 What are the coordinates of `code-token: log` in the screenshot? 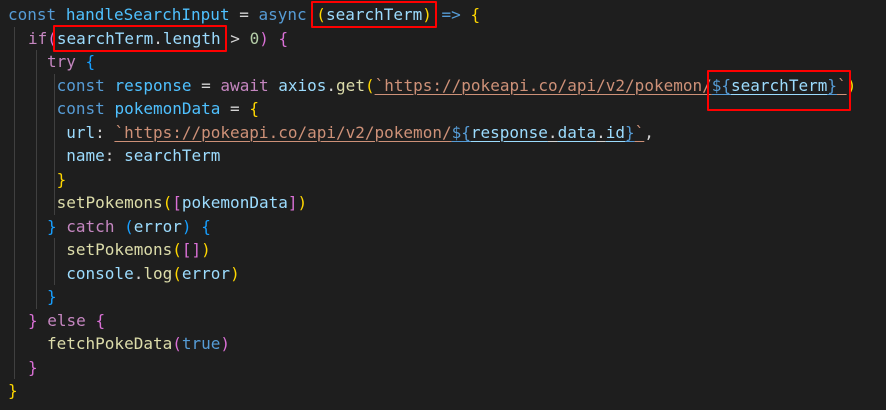 It's located at (158, 273).